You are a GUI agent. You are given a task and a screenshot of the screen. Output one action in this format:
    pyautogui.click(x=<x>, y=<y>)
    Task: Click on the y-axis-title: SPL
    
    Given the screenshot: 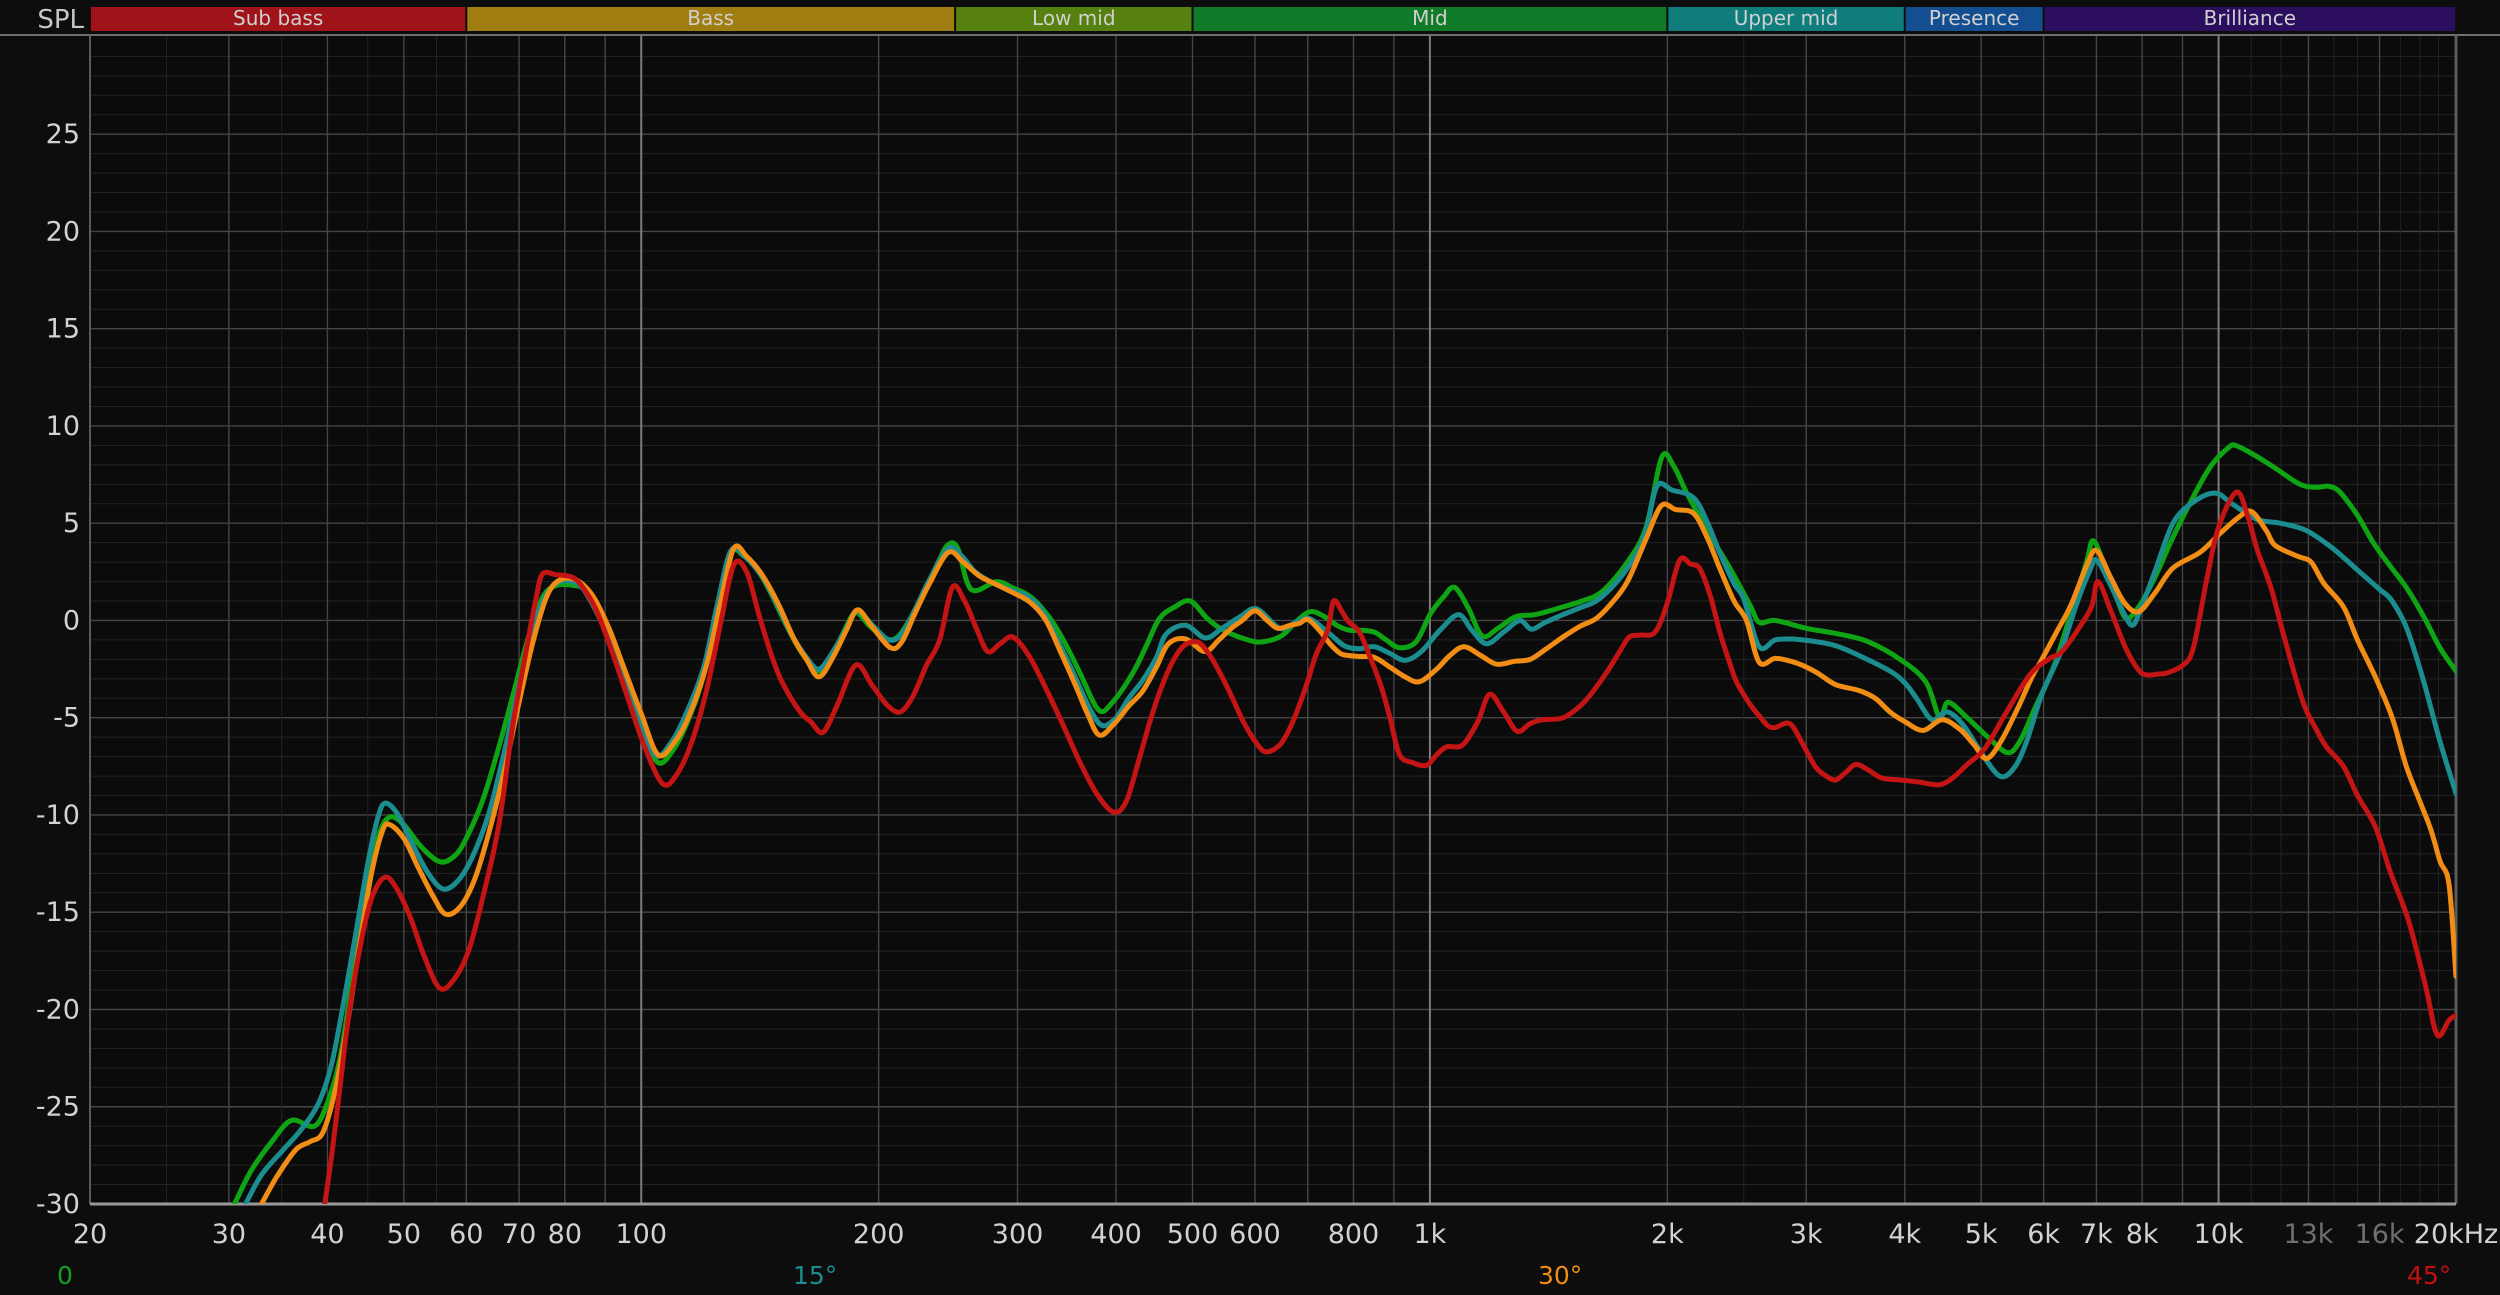 What is the action you would take?
    pyautogui.click(x=60, y=20)
    